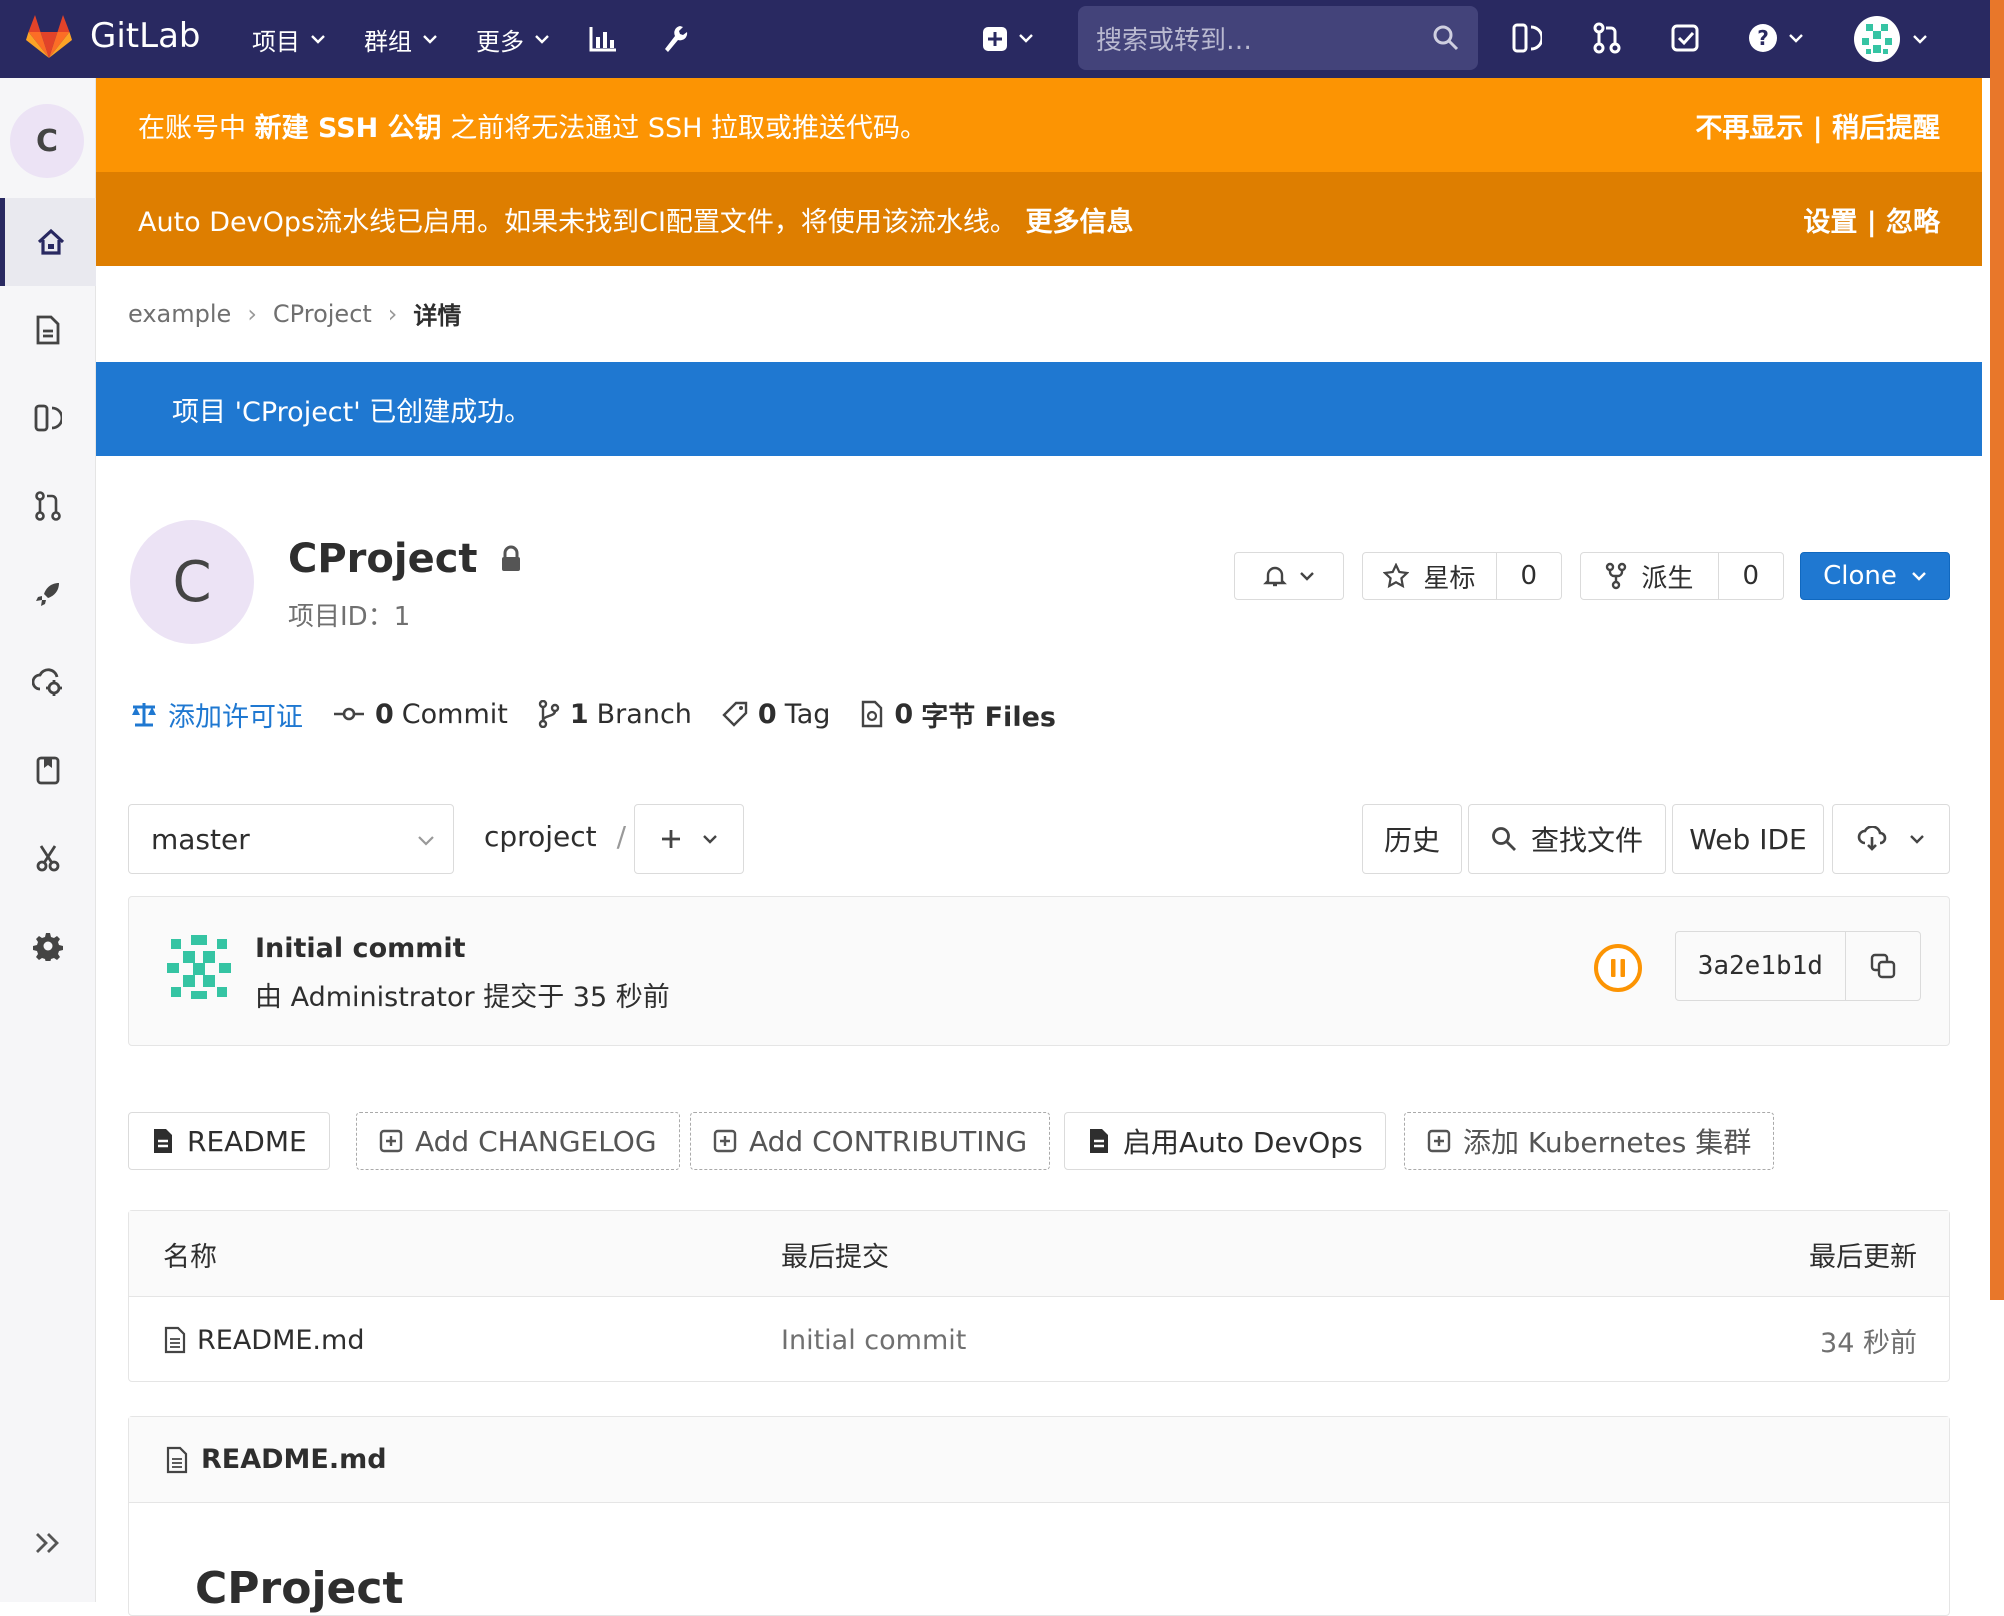  I want to click on flash-message: 项目 'CProject' 已创建成功。, so click(352, 412).